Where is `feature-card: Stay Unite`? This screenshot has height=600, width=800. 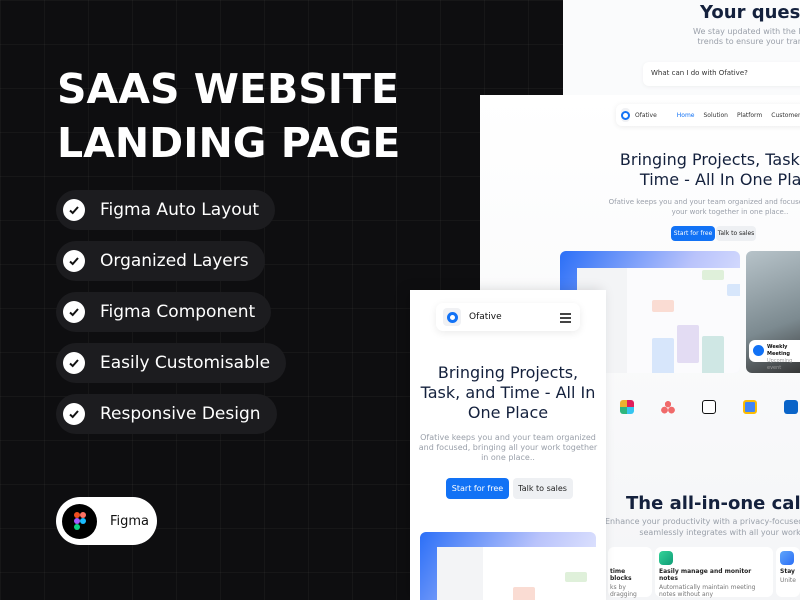 feature-card: Stay Unite is located at coordinates (788, 572).